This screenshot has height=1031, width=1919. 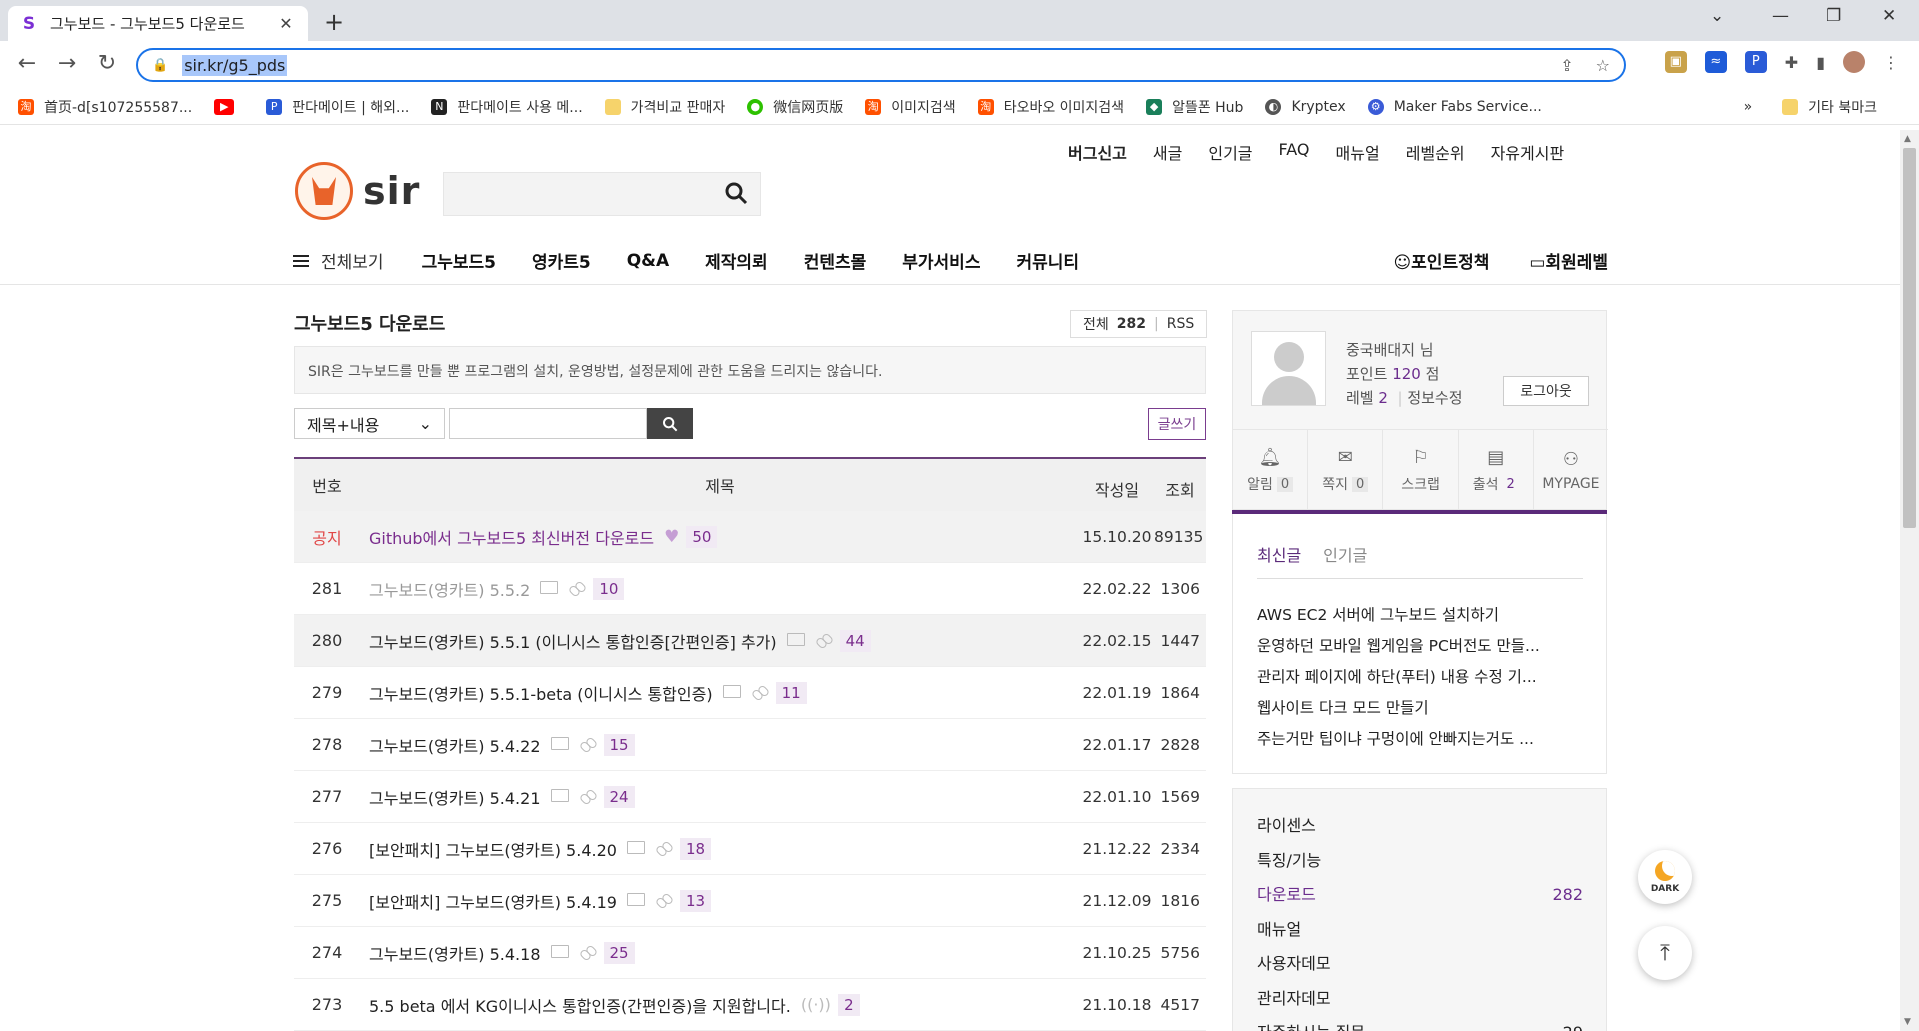 I want to click on scroll-down-icon: ▼, so click(x=1907, y=1022).